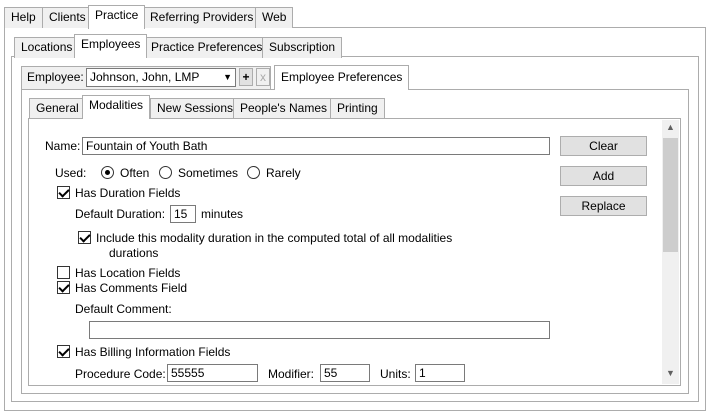  I want to click on default-comment-label: Default Comment:, so click(123, 309).